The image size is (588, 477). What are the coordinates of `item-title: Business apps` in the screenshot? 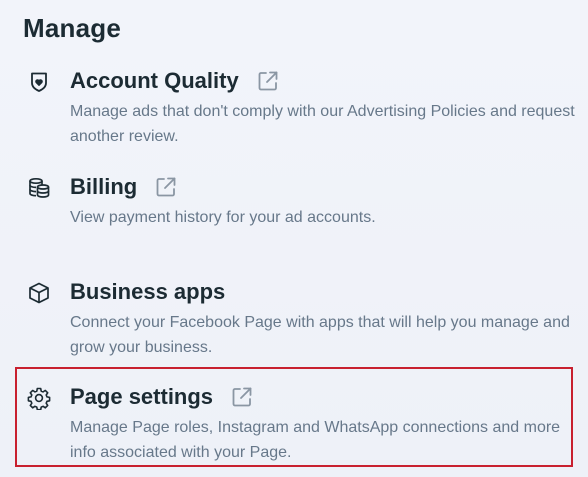 It's located at (148, 291).